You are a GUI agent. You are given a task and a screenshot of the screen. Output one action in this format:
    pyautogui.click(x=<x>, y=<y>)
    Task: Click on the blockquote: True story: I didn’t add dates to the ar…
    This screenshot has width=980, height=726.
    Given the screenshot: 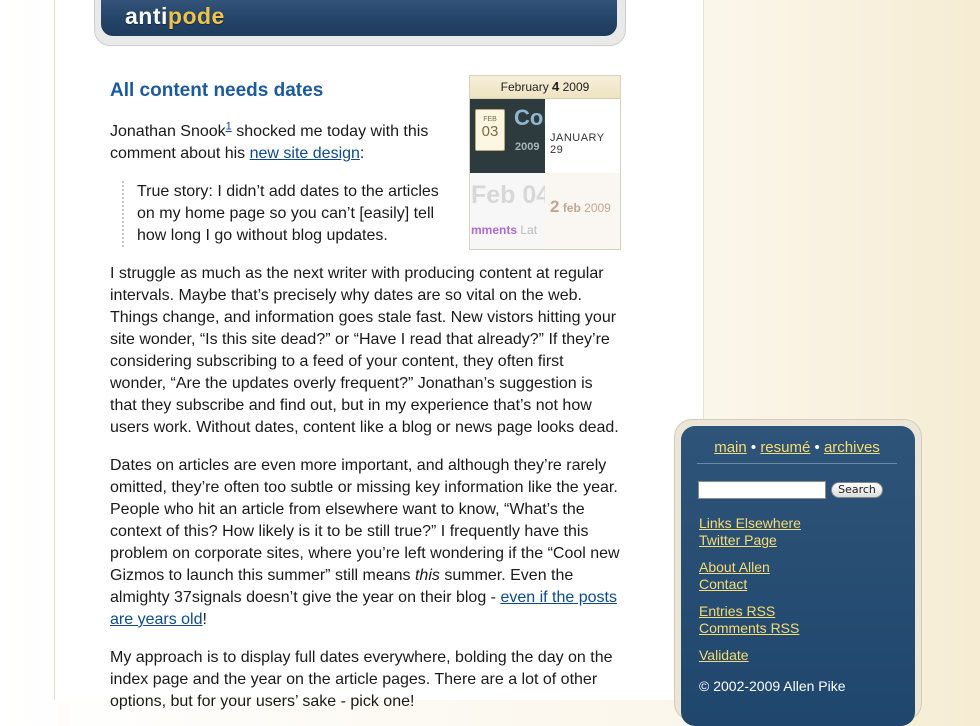 What is the action you would take?
    pyautogui.click(x=289, y=214)
    